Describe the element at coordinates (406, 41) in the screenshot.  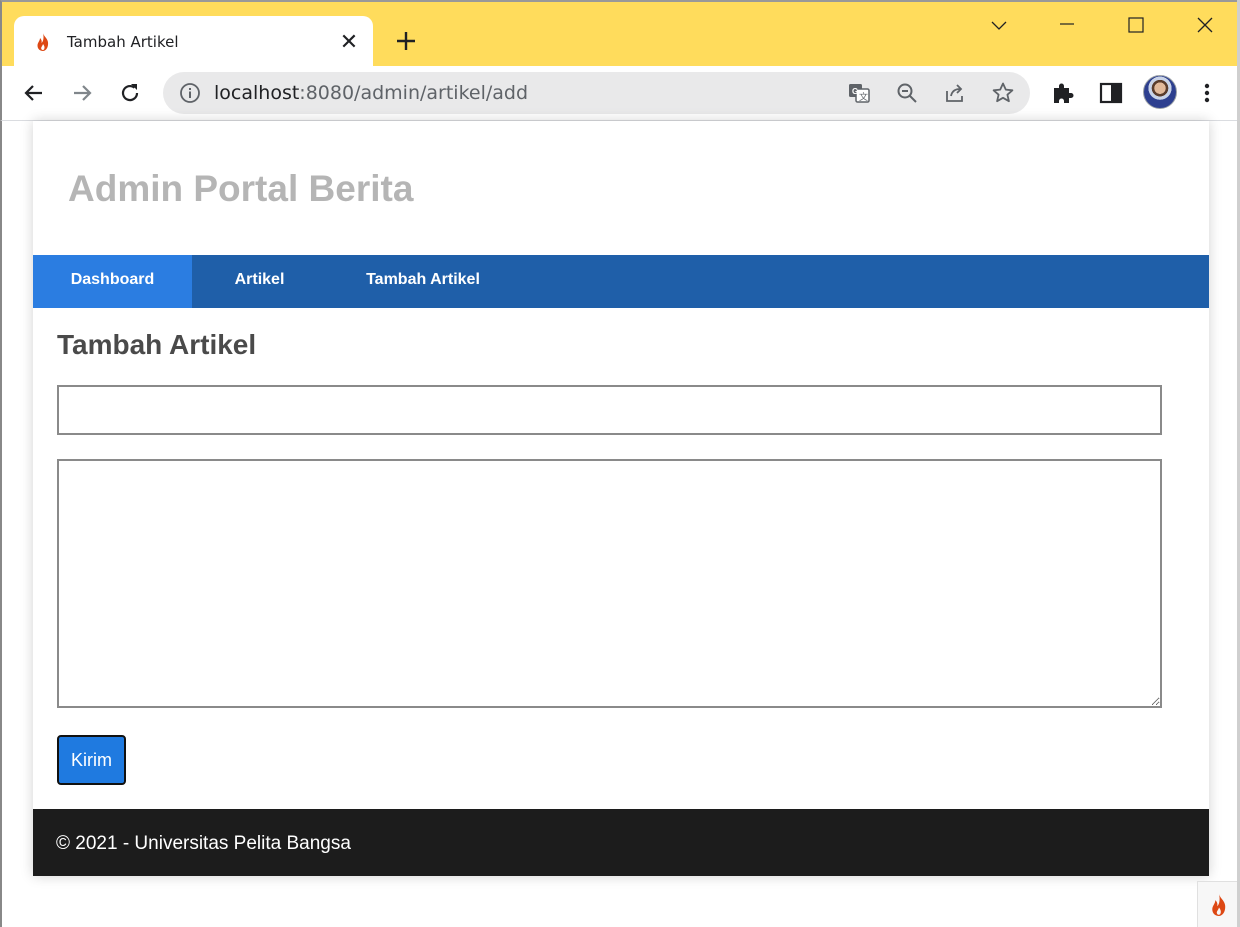
I see `new-tab-icon` at that location.